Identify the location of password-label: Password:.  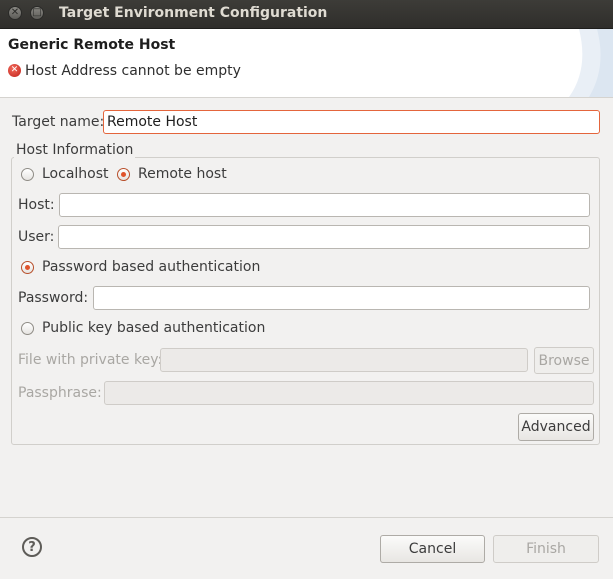
(53, 298).